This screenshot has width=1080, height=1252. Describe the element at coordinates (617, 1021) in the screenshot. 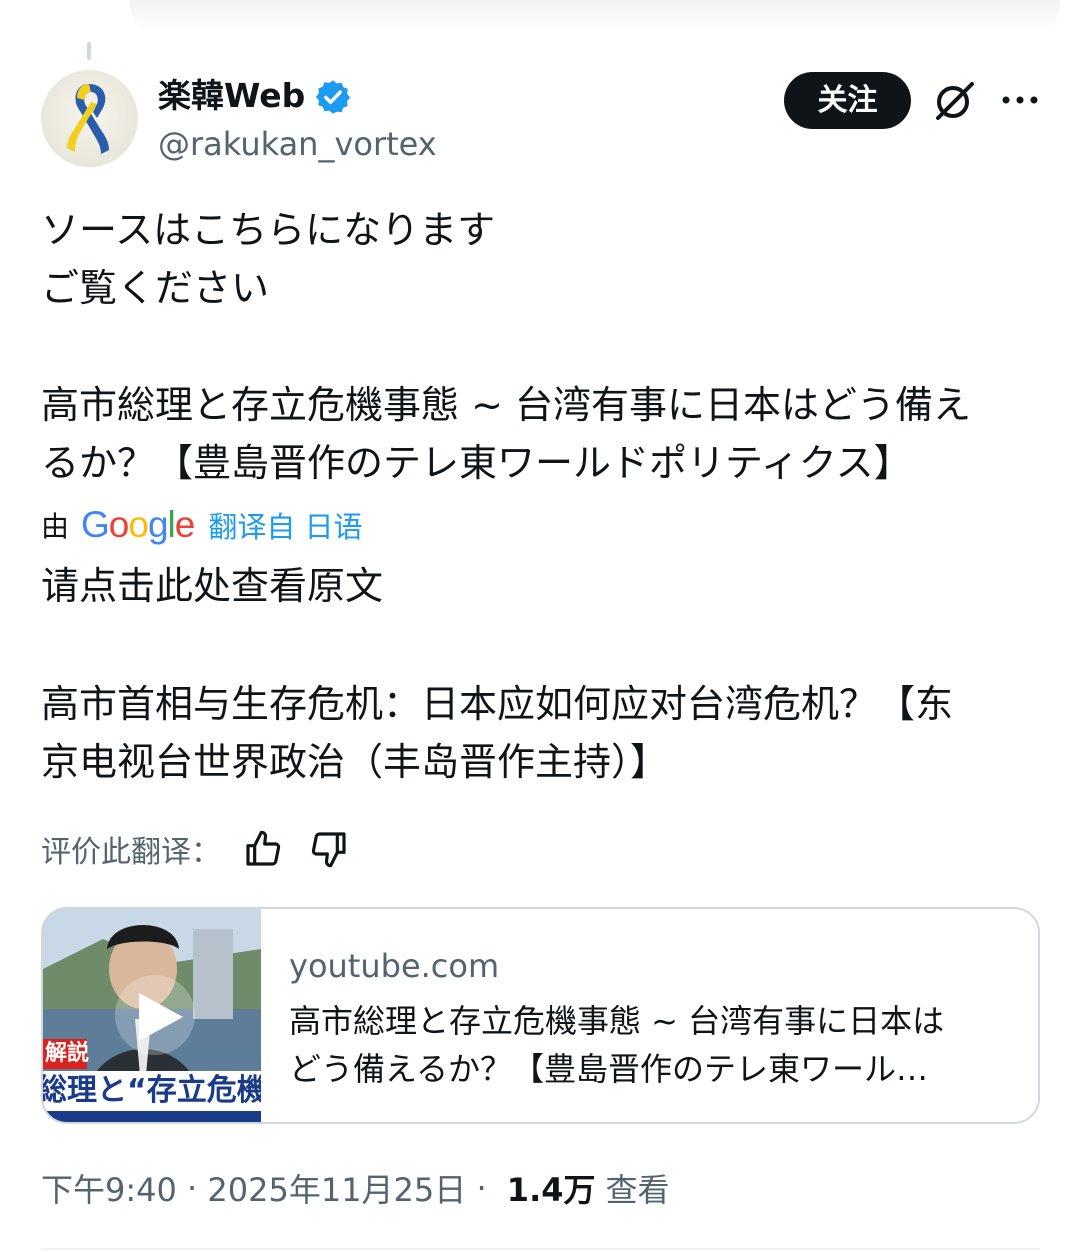

I see `link-card-title-line: 高市総理と存立危機事態 ~ 台湾有事に日本は` at that location.